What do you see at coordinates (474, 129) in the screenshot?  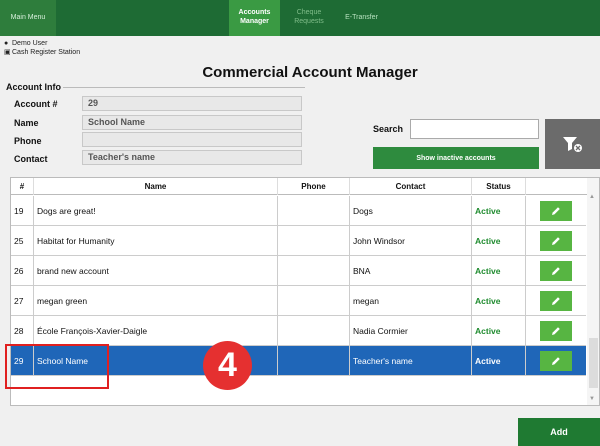 I see `search-input` at bounding box center [474, 129].